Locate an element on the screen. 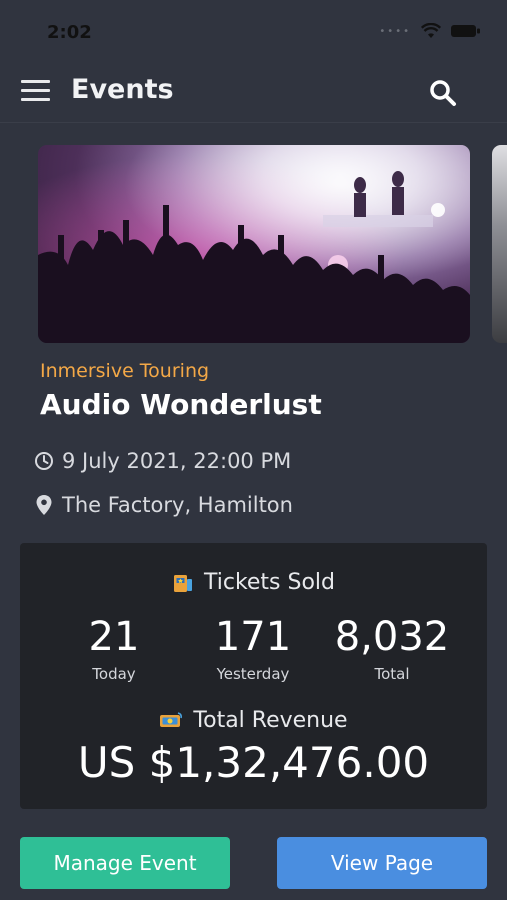  stat-yesterday-value: 171 is located at coordinates (253, 637).